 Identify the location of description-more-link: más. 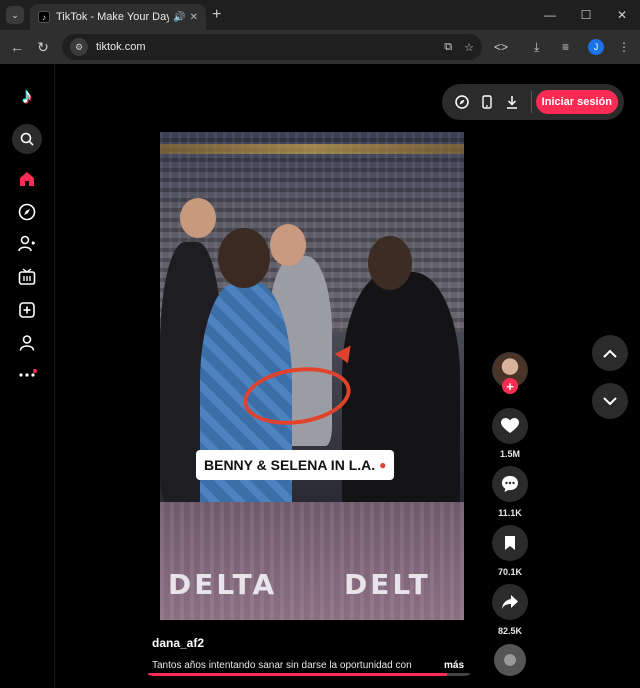
(454, 665).